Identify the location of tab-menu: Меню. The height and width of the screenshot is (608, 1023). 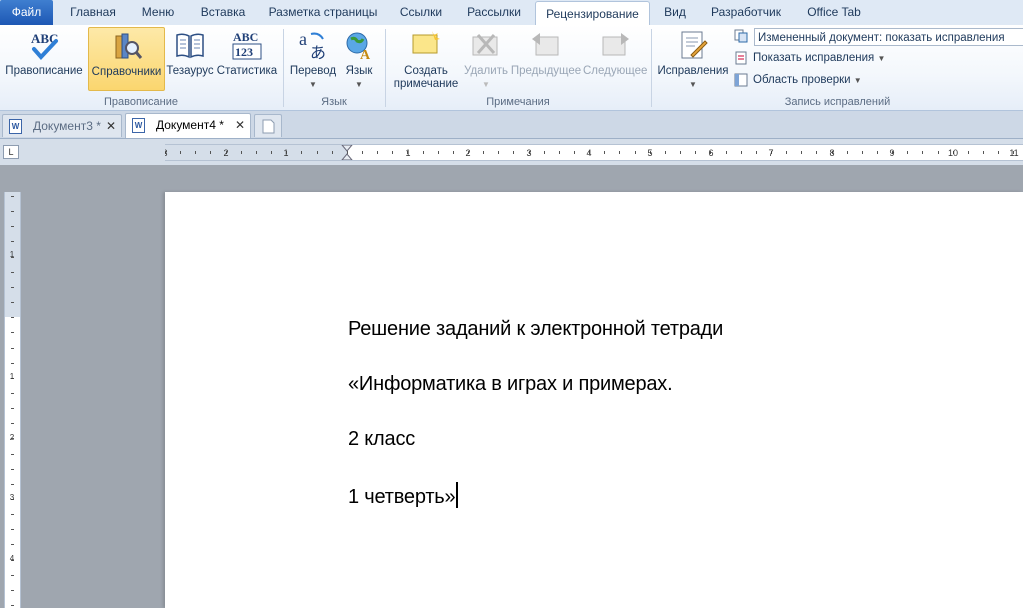
(158, 12).